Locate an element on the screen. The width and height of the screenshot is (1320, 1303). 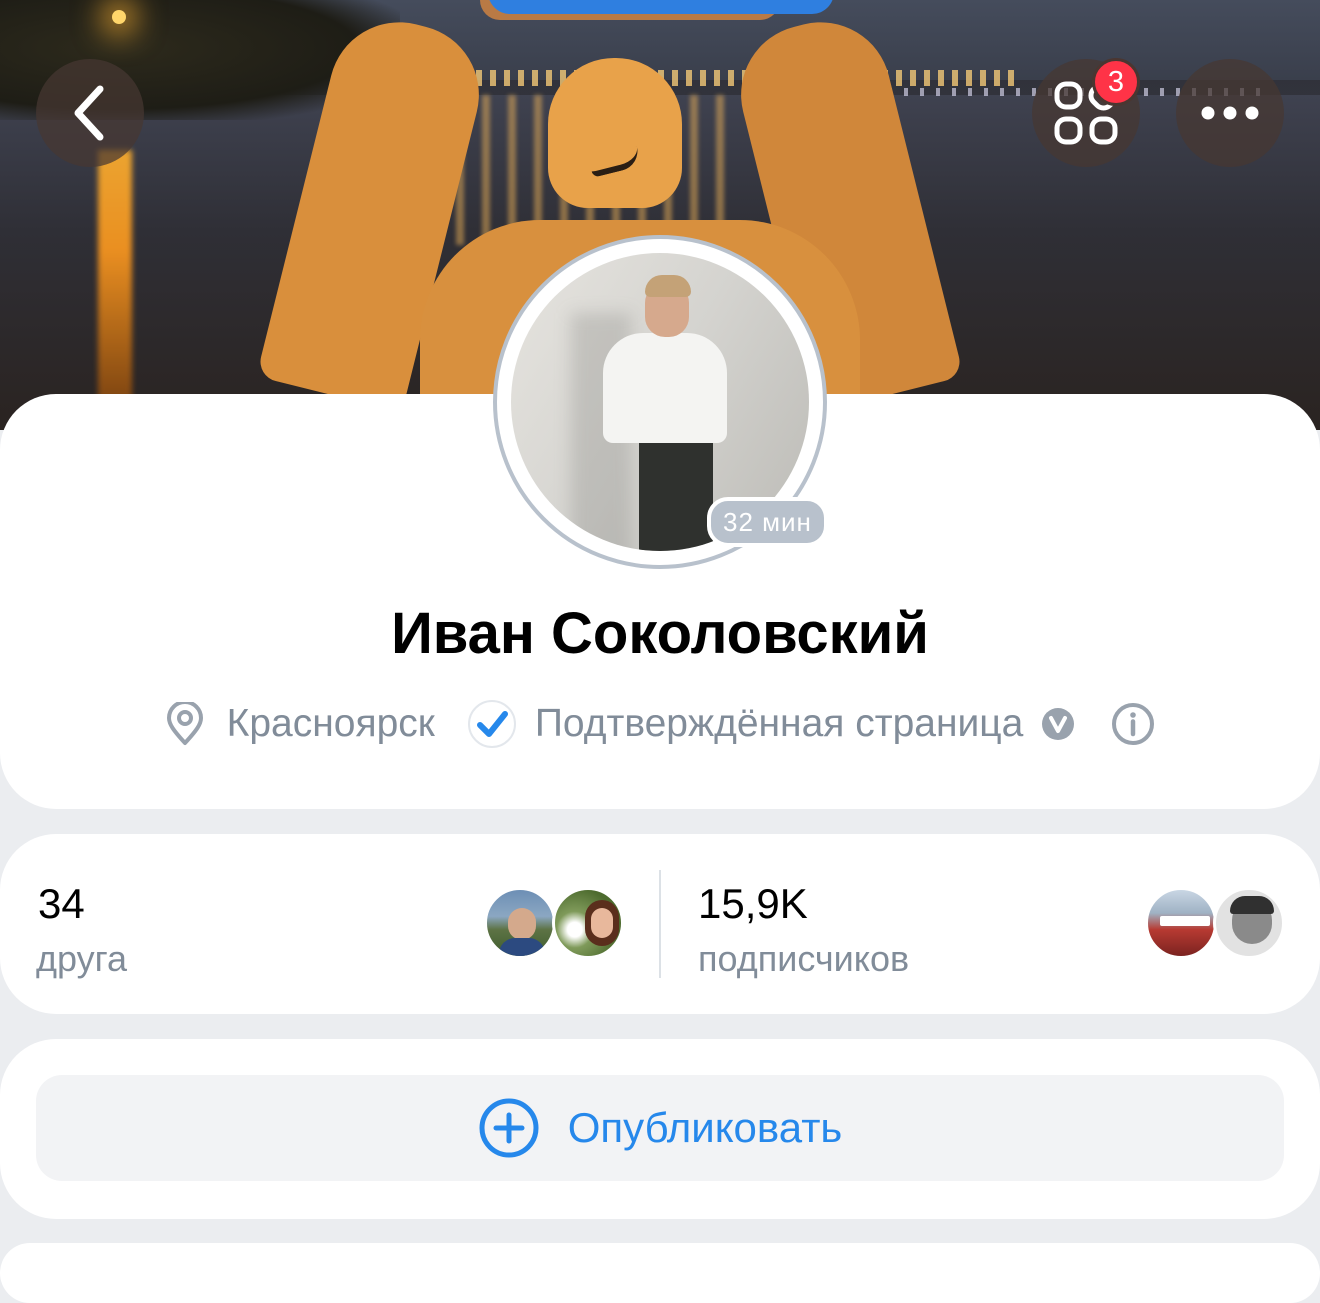
notification-badge: 3 is located at coordinates (1116, 82).